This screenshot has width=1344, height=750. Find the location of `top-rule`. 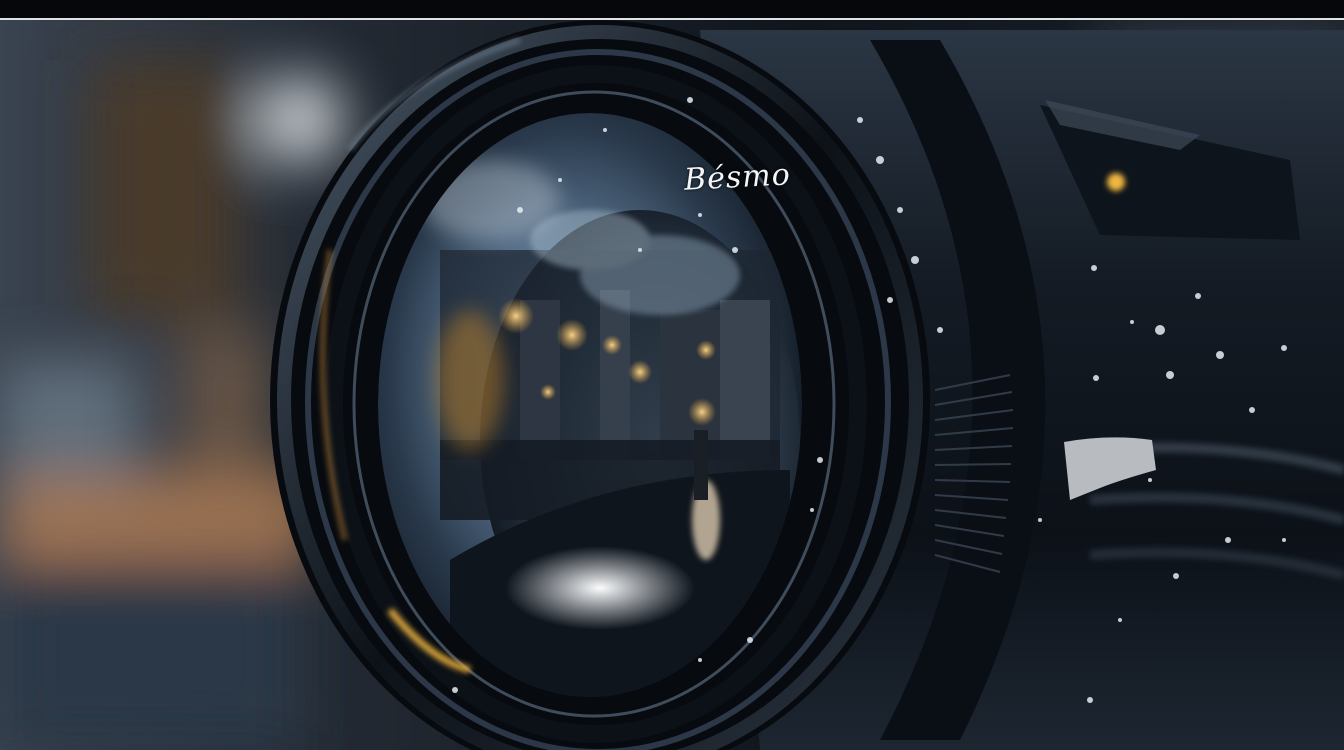

top-rule is located at coordinates (672, 10).